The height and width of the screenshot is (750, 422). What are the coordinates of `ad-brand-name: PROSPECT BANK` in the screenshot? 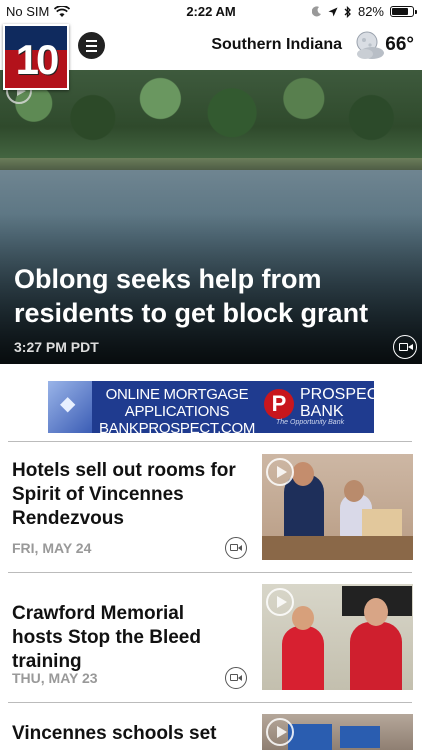 It's located at (337, 403).